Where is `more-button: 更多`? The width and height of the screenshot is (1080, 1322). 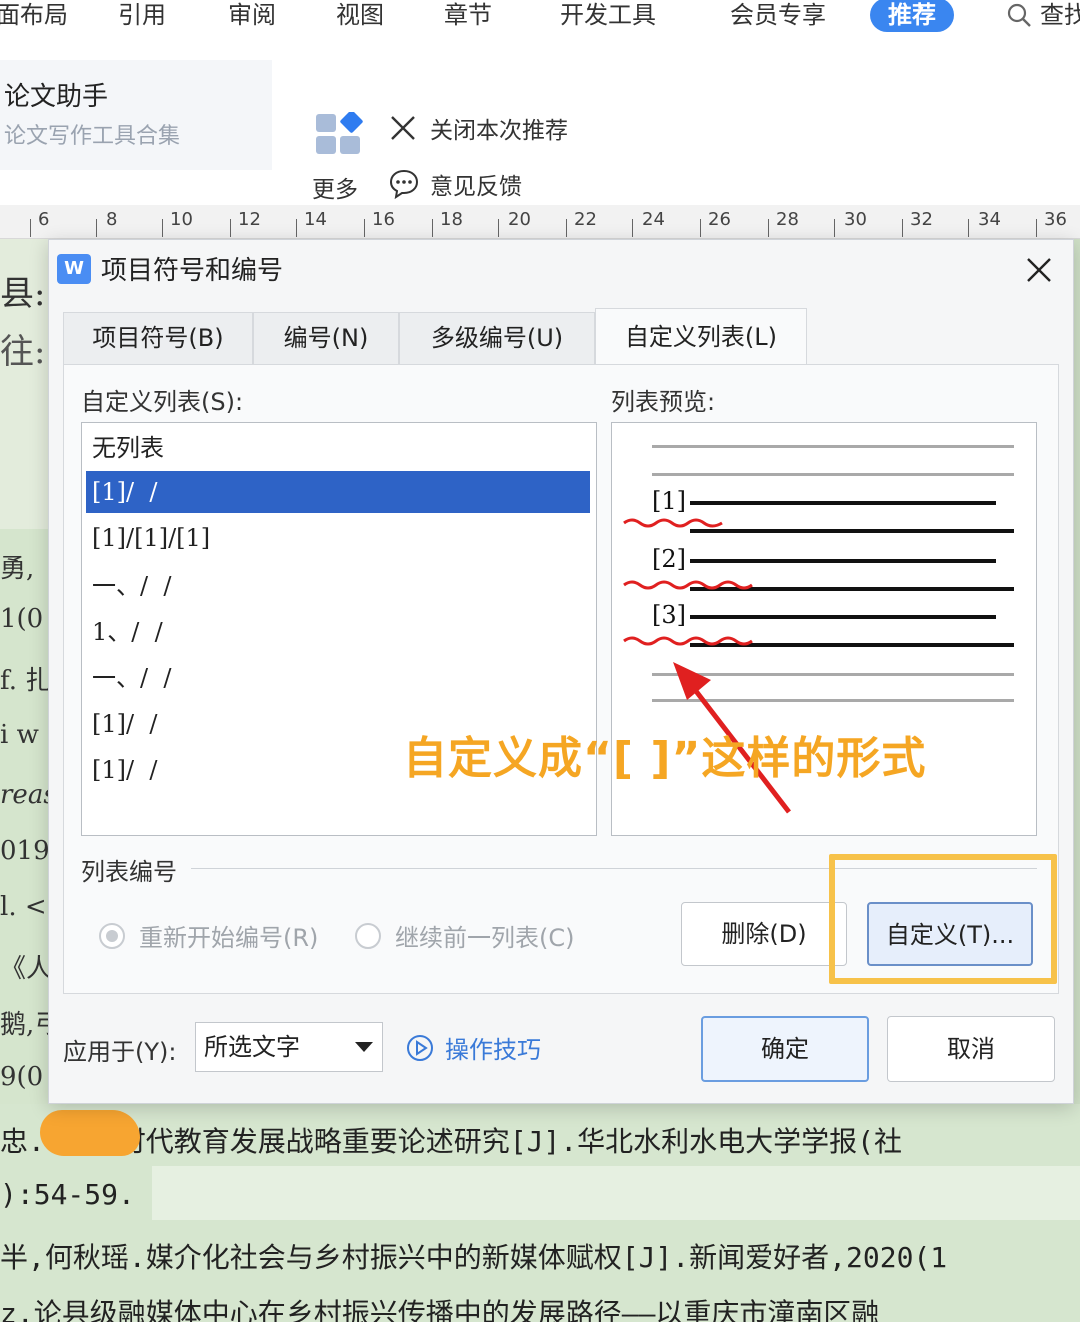 more-button: 更多 is located at coordinates (335, 187).